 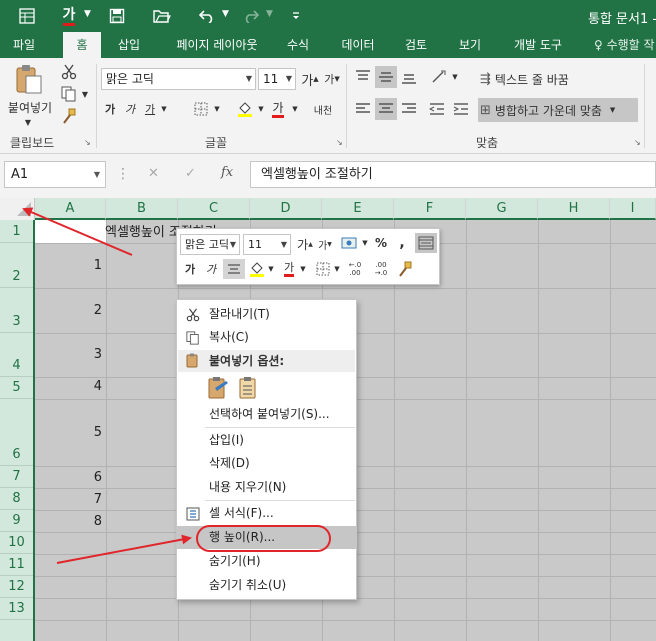 What do you see at coordinates (461, 109) in the screenshot?
I see `increase-indent-icon` at bounding box center [461, 109].